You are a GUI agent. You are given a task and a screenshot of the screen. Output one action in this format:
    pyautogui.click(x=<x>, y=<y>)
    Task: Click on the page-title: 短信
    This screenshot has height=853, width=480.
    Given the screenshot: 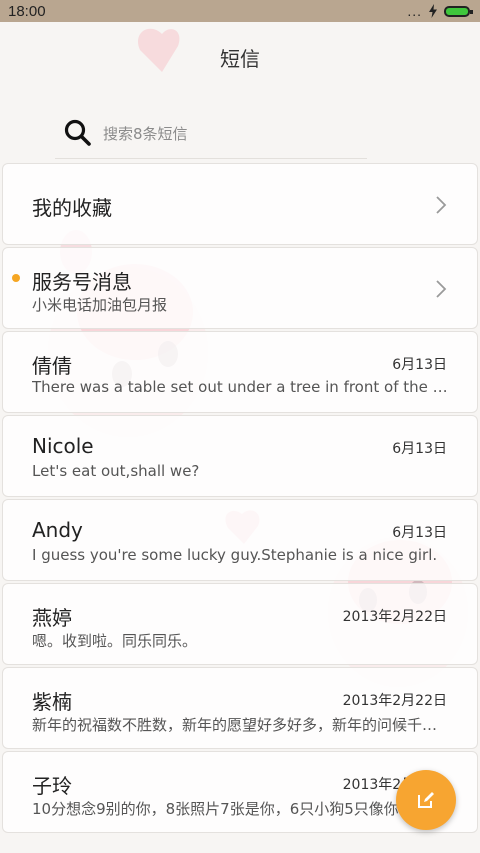 What is the action you would take?
    pyautogui.click(x=240, y=58)
    